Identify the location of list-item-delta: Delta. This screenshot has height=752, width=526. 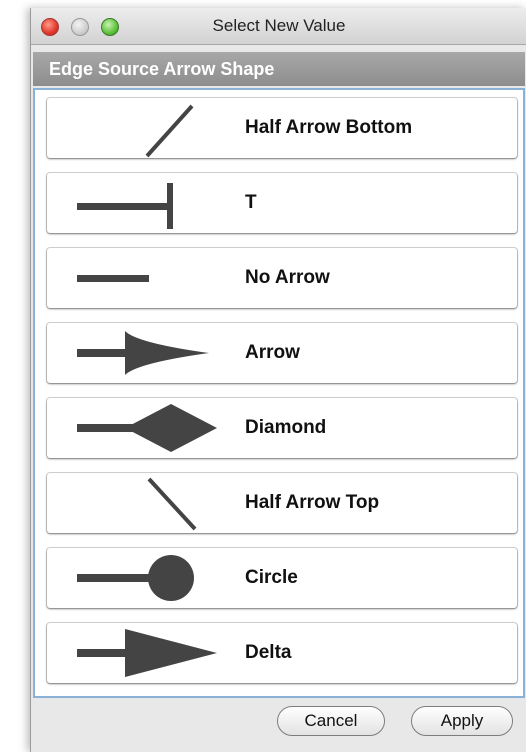
(282, 653).